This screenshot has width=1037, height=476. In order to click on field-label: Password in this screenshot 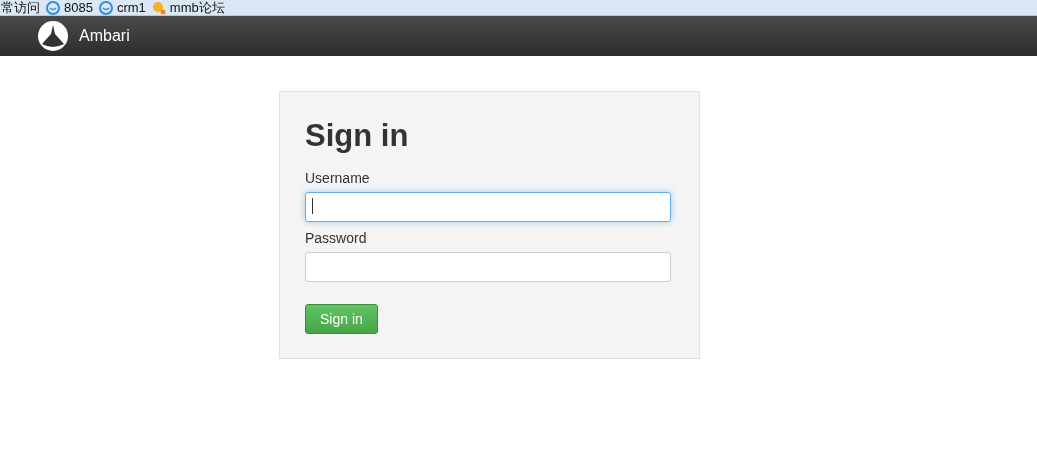, I will do `click(336, 238)`.